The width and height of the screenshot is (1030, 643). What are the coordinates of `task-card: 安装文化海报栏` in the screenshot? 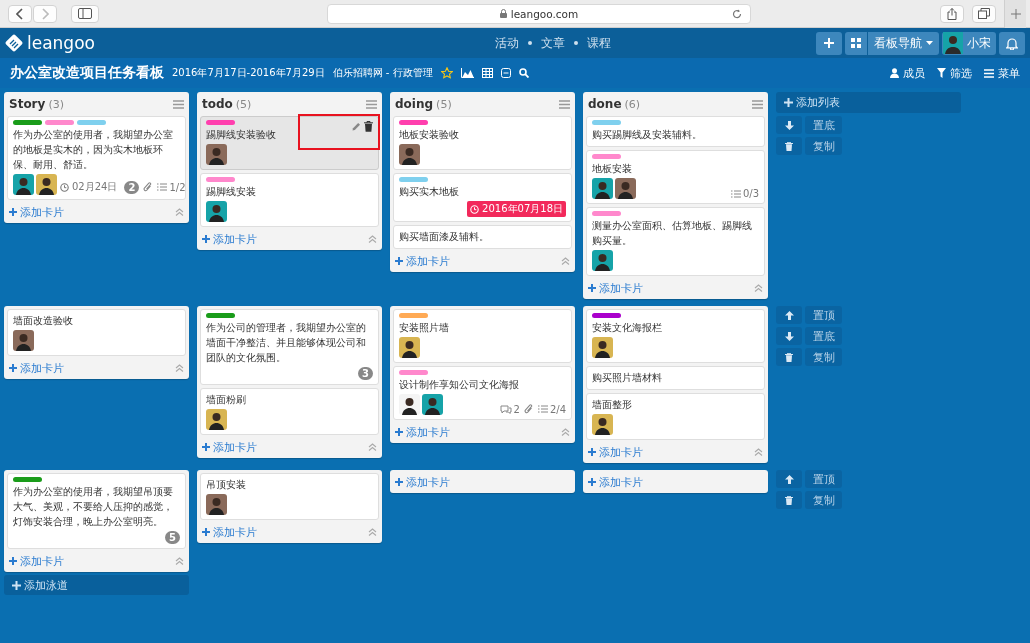 It's located at (675, 336).